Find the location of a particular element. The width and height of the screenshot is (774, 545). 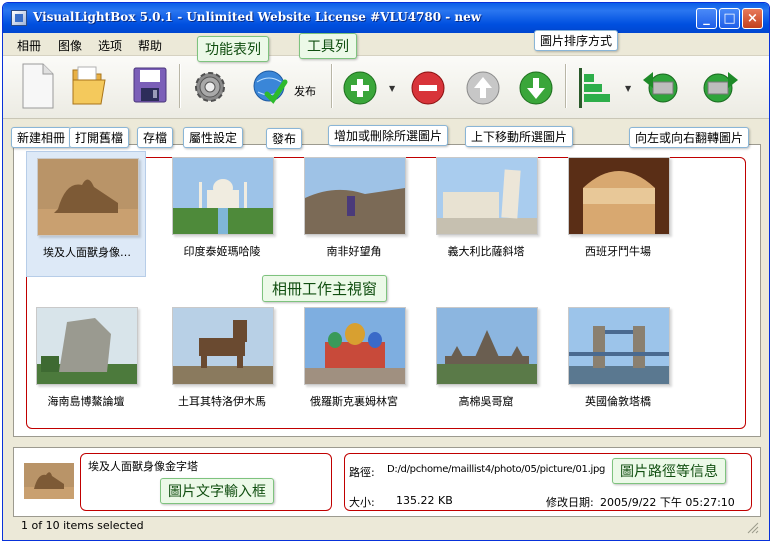

status-text: 1 of 10 items selected is located at coordinates (82, 525).